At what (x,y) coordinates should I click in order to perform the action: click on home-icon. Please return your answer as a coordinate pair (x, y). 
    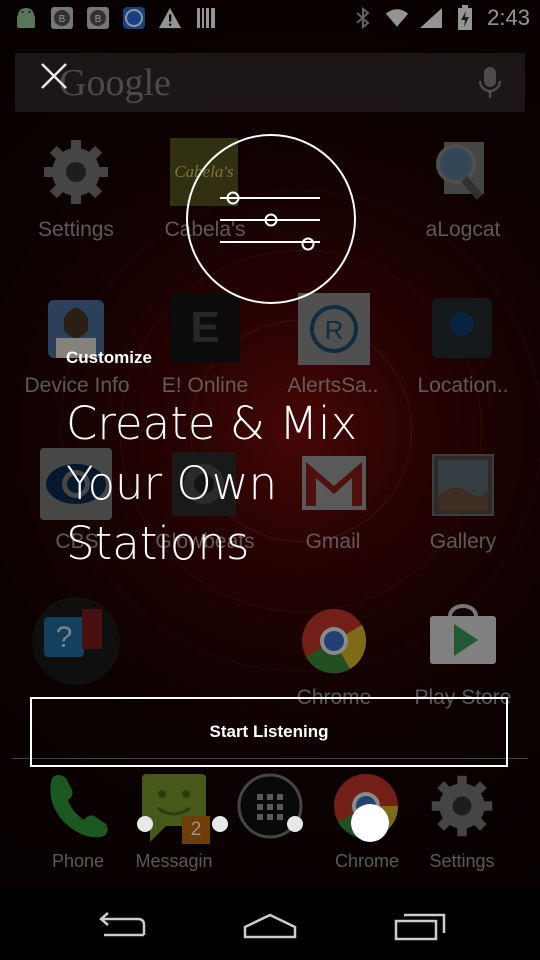
    Looking at the image, I should click on (270, 926).